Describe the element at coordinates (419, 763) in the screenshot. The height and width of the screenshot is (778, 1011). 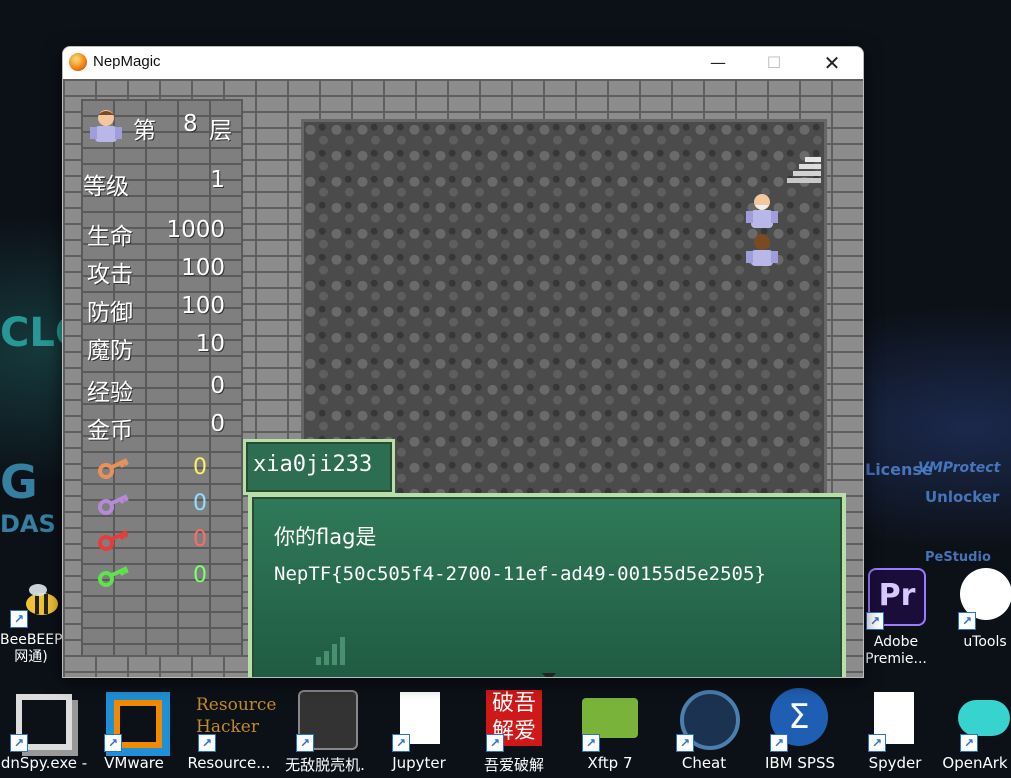
I see `taskbar-label: Jupyter` at that location.